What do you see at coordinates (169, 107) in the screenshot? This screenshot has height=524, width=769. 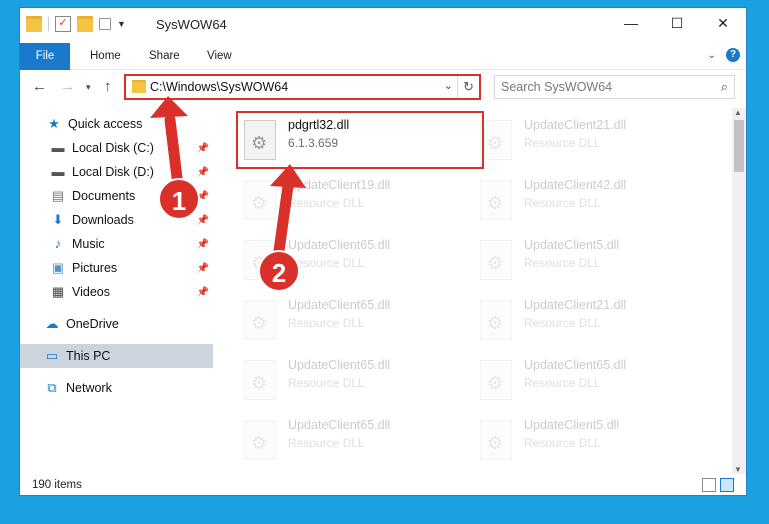 I see `arrow-1-head` at bounding box center [169, 107].